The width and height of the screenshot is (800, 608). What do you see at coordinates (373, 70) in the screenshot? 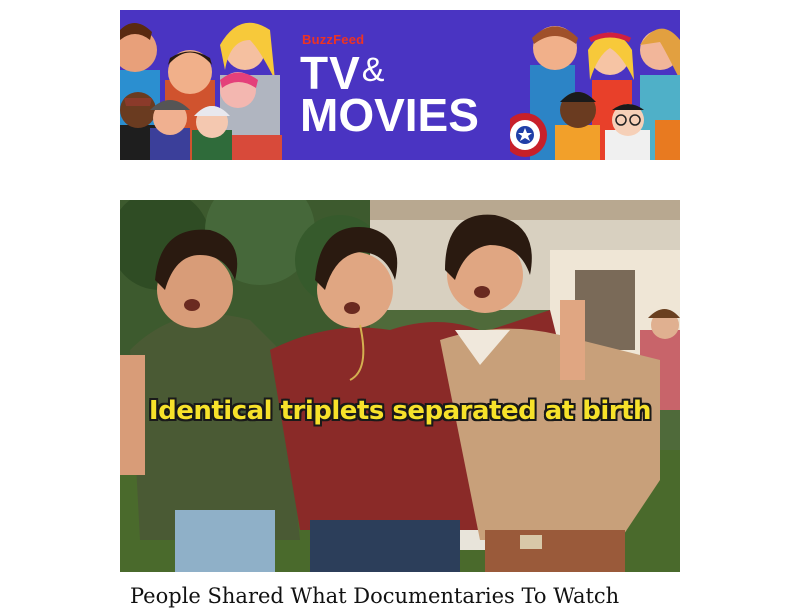
I see `logo-ampersand: &` at bounding box center [373, 70].